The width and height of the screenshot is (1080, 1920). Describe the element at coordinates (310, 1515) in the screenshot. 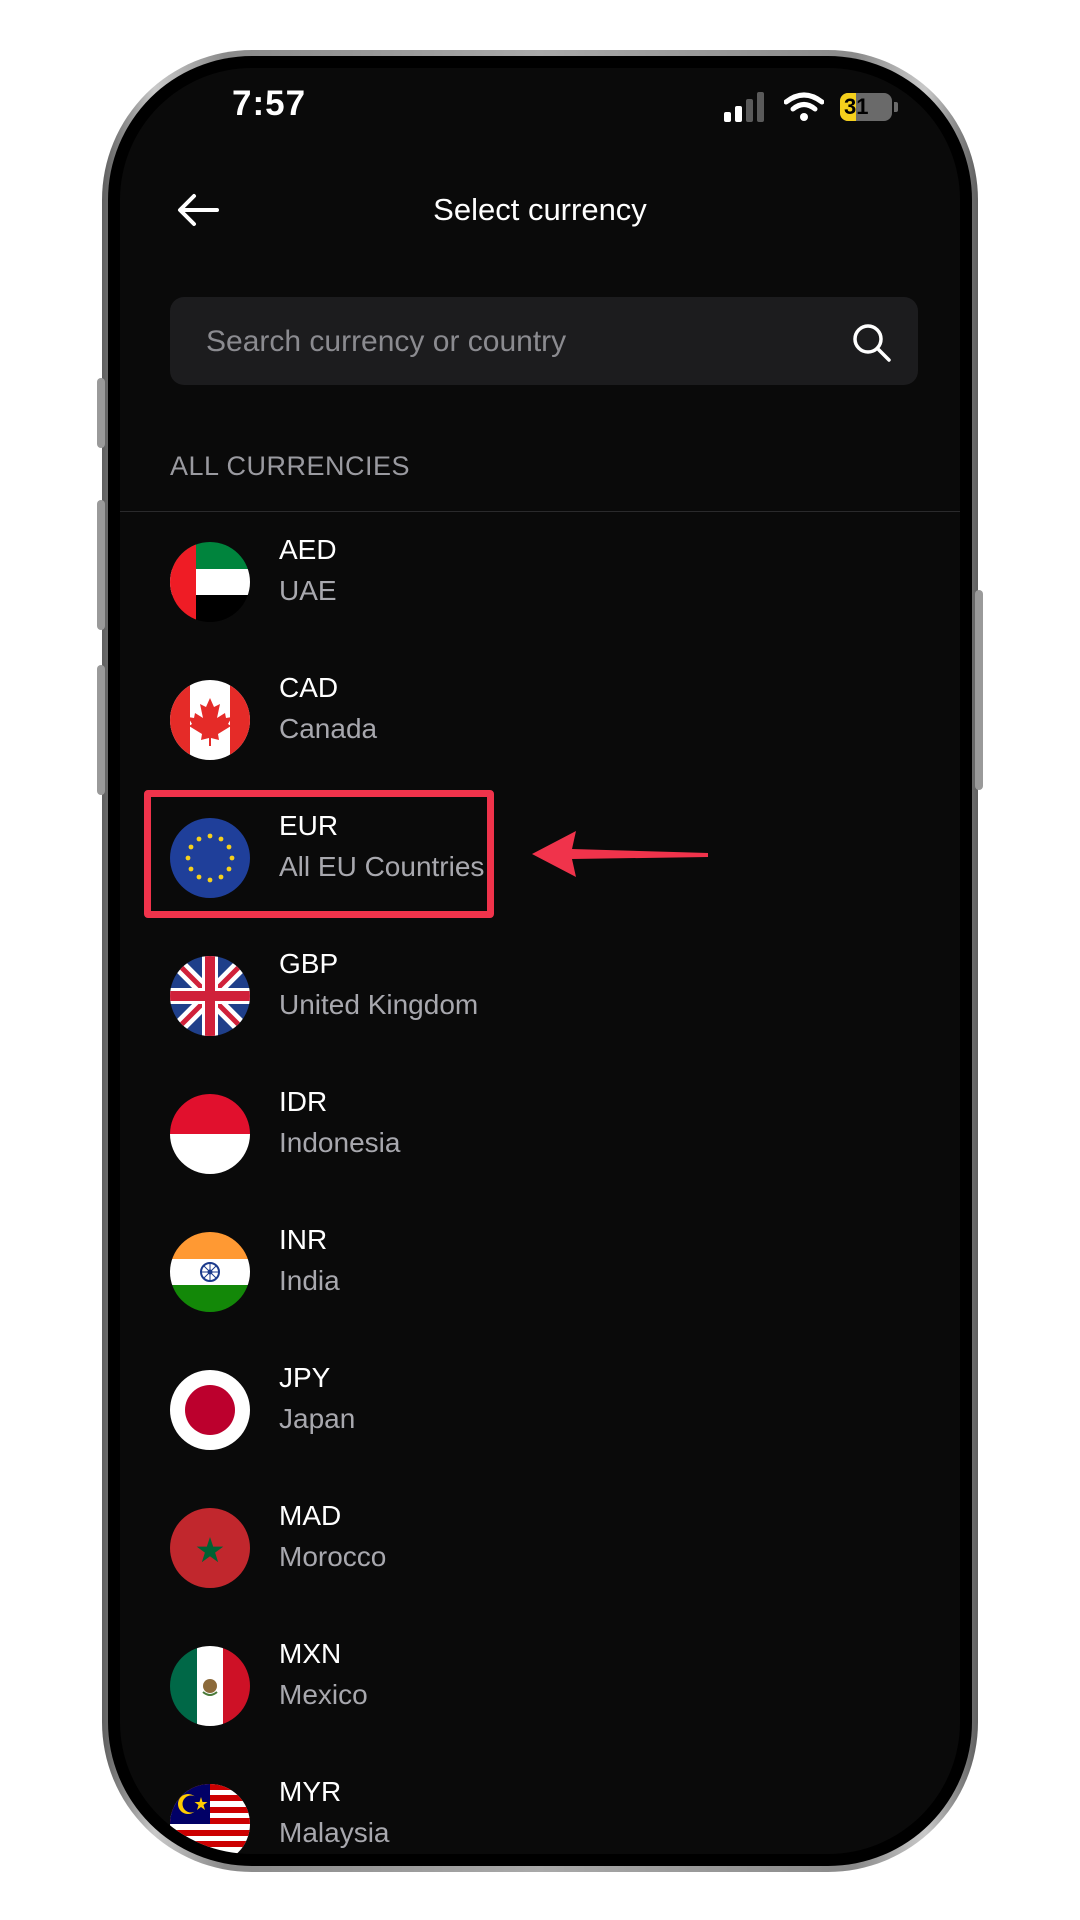

I see `currency-code: MAD` at that location.